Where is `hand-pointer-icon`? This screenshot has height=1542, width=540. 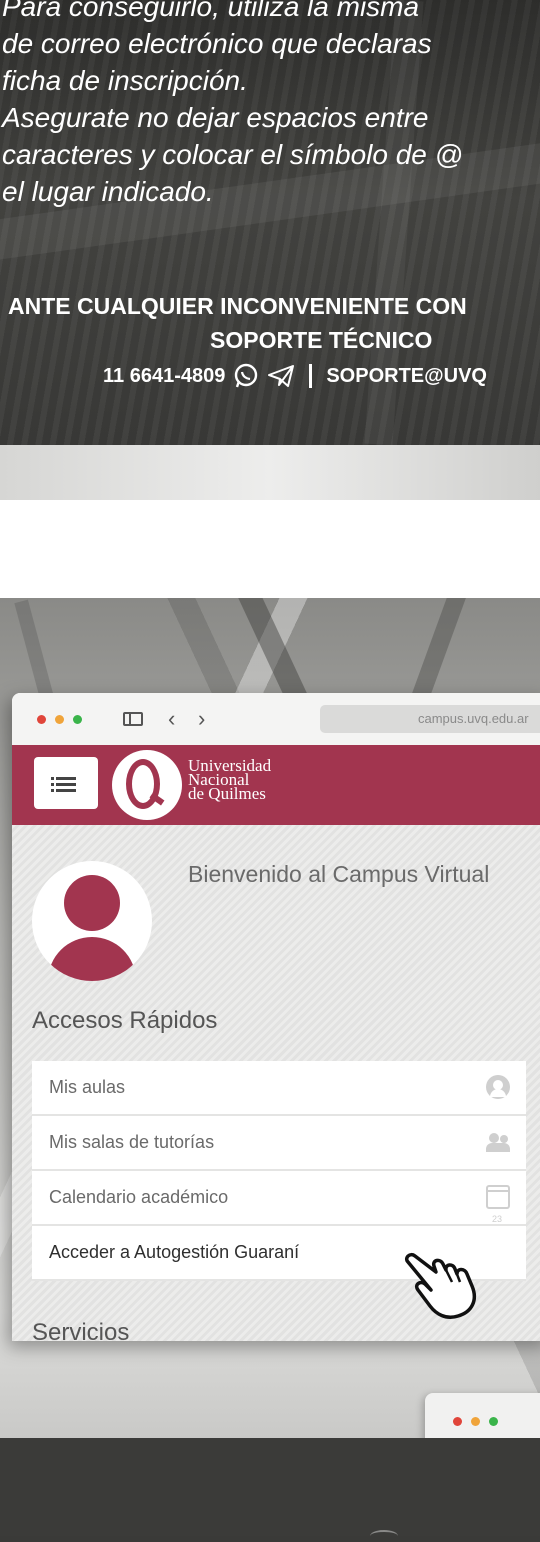
hand-pointer-icon is located at coordinates (440, 1285).